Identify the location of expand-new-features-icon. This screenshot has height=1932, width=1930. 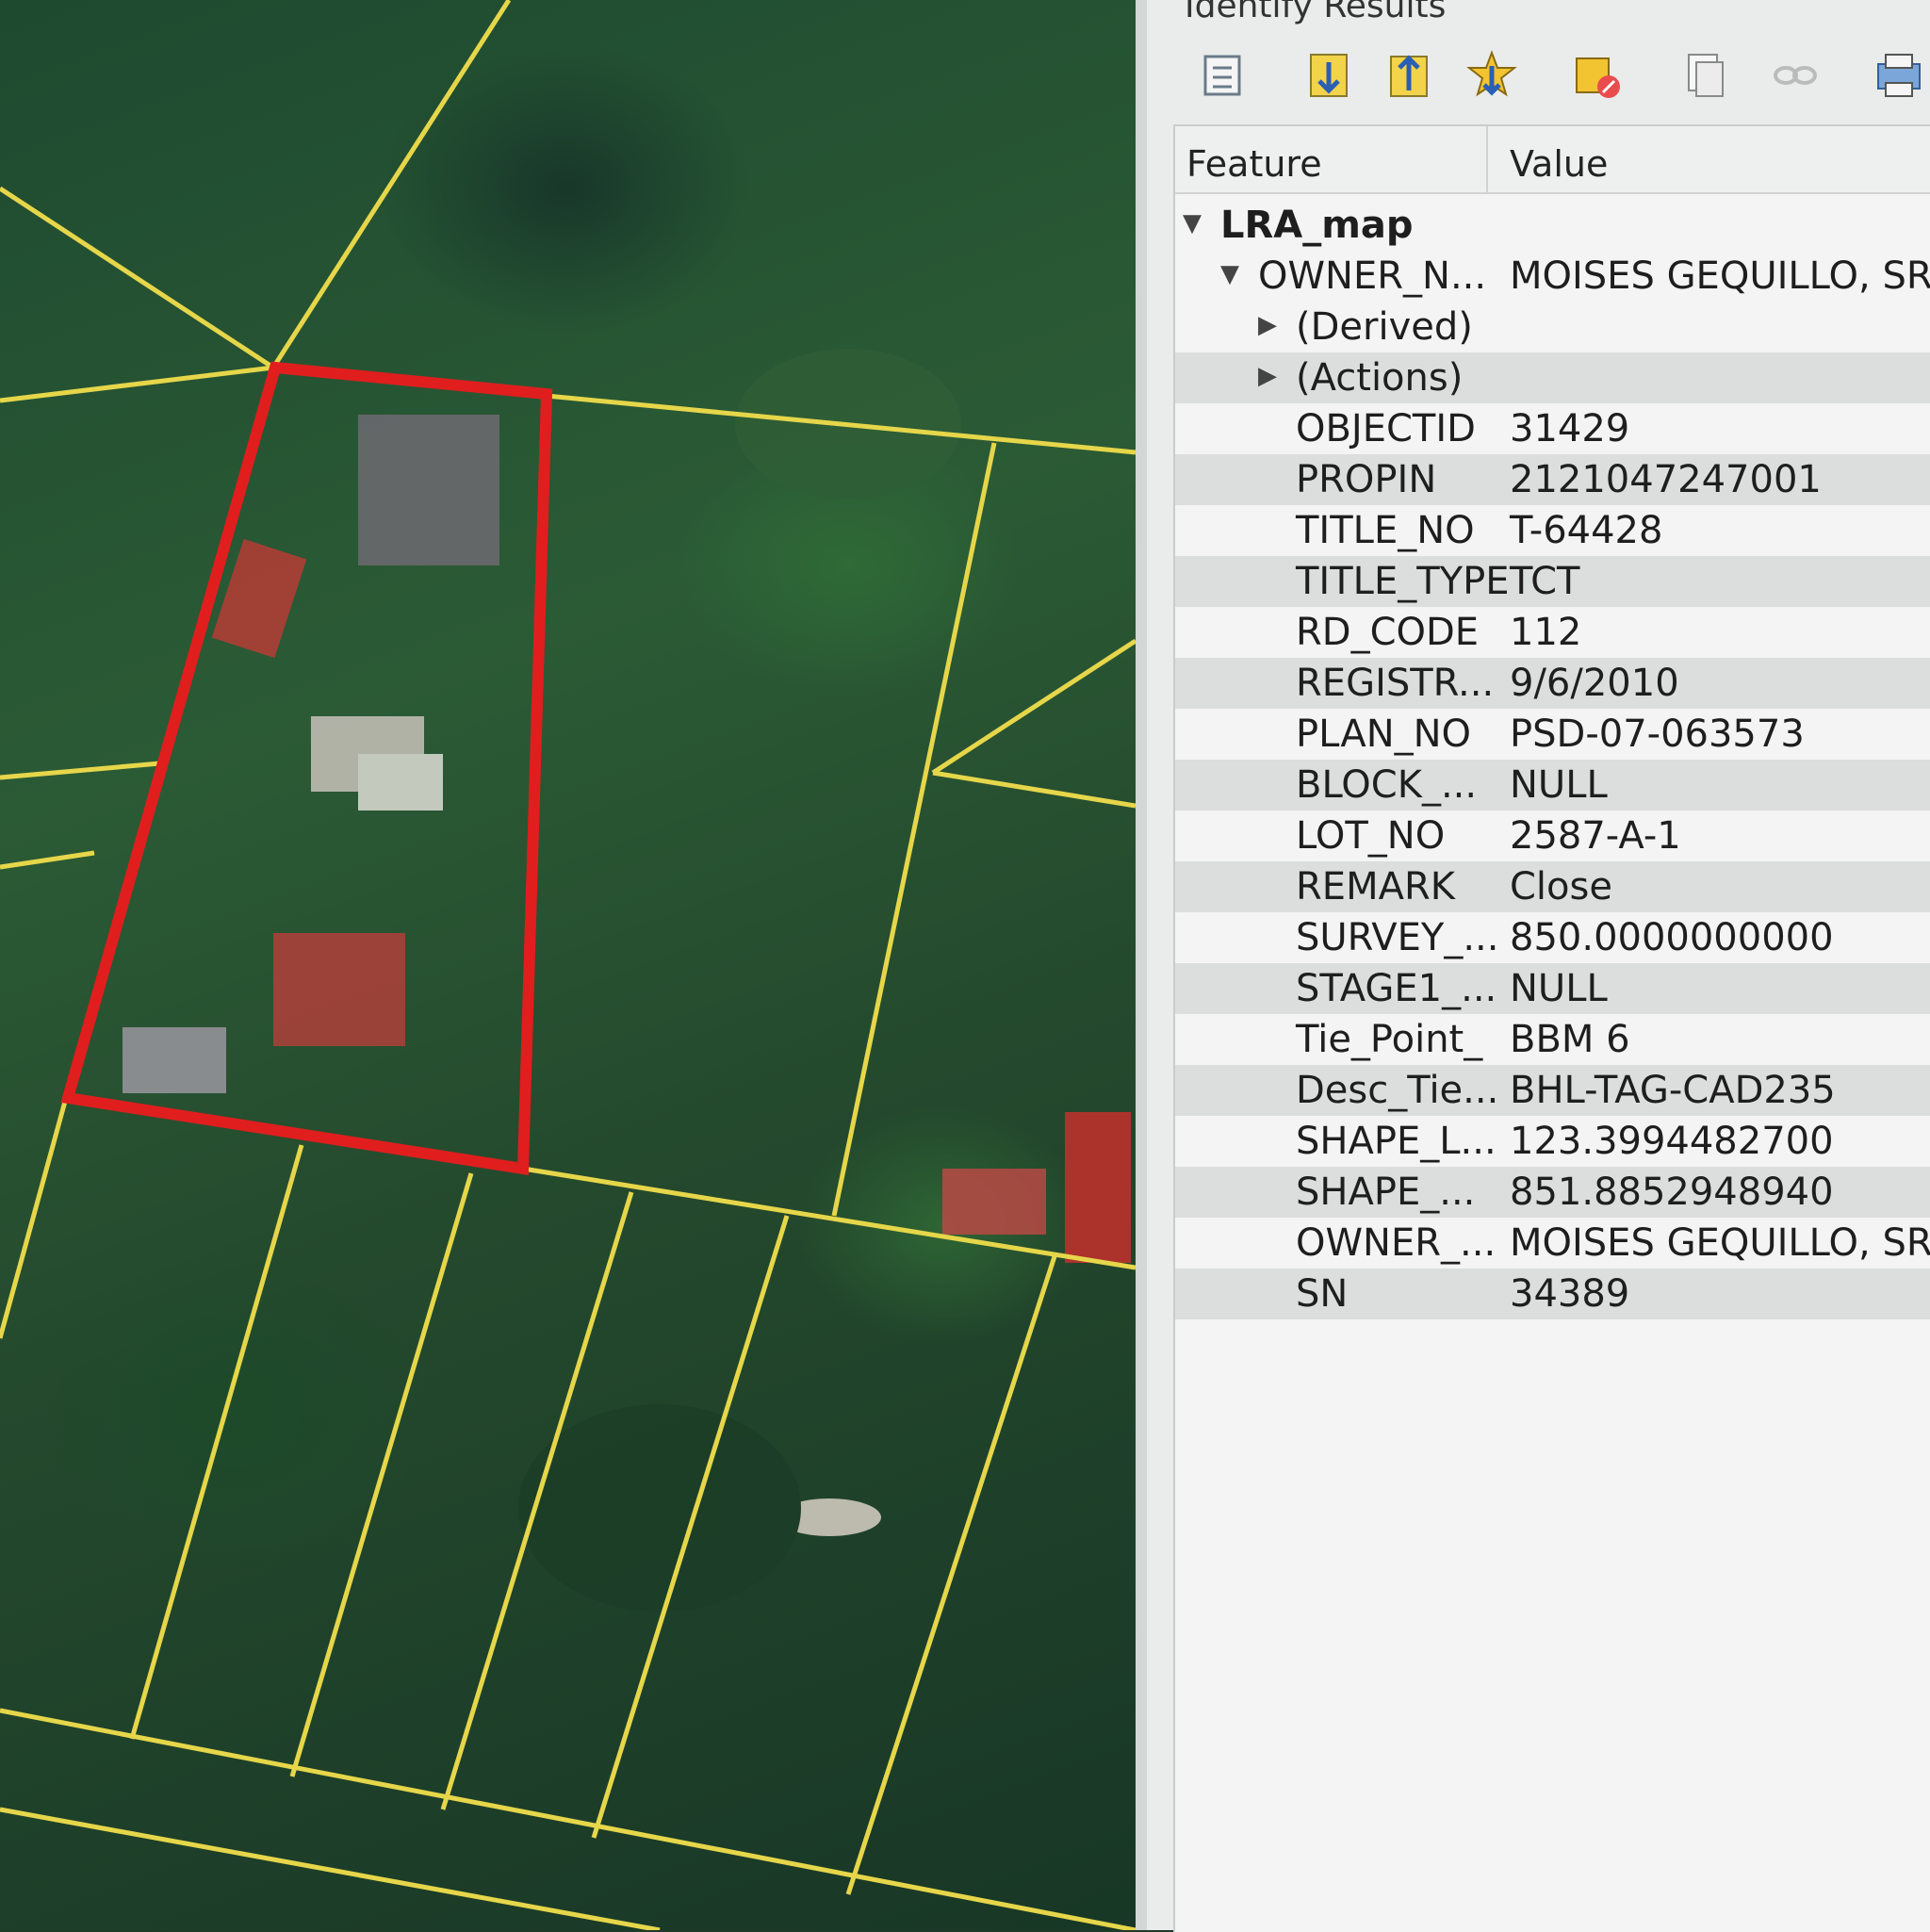
(1408, 75).